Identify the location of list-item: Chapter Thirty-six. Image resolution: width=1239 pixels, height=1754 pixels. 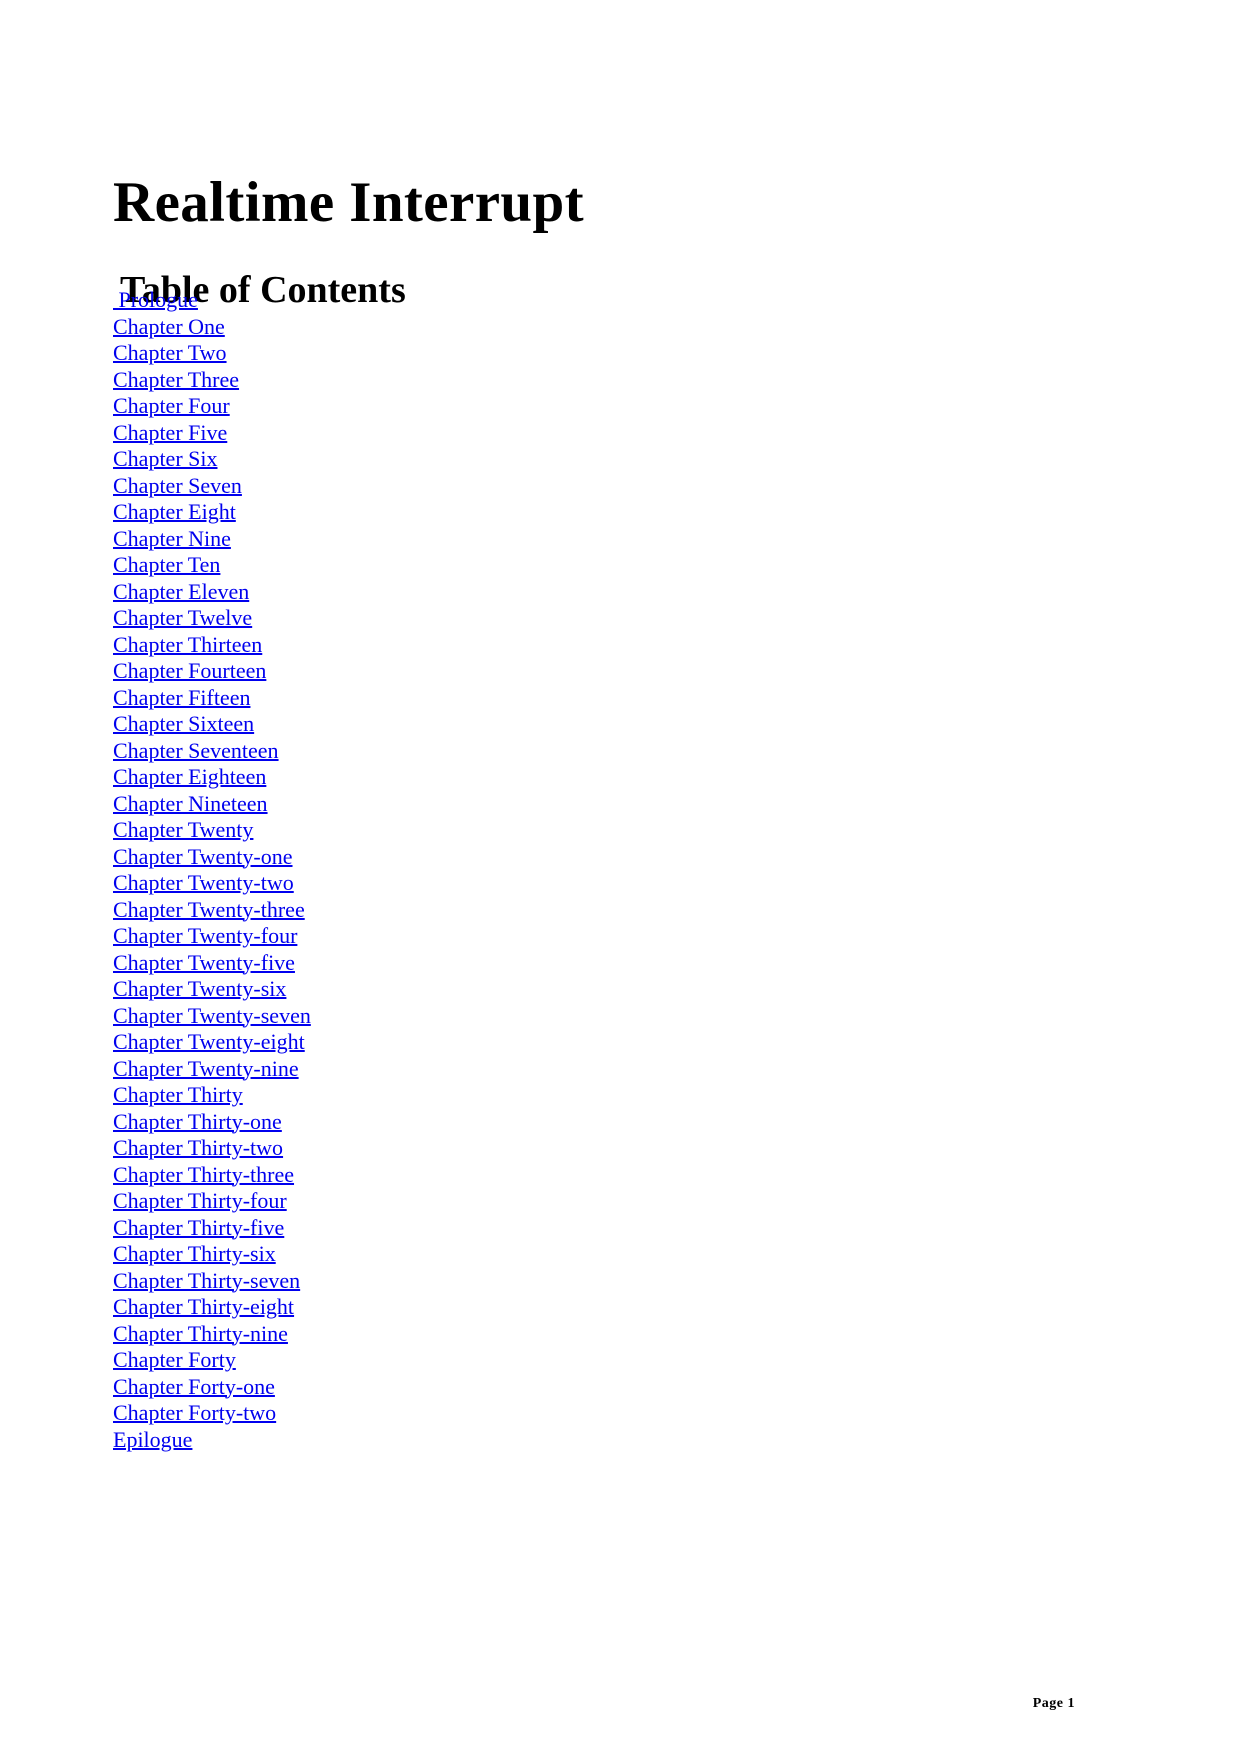
(463, 1254).